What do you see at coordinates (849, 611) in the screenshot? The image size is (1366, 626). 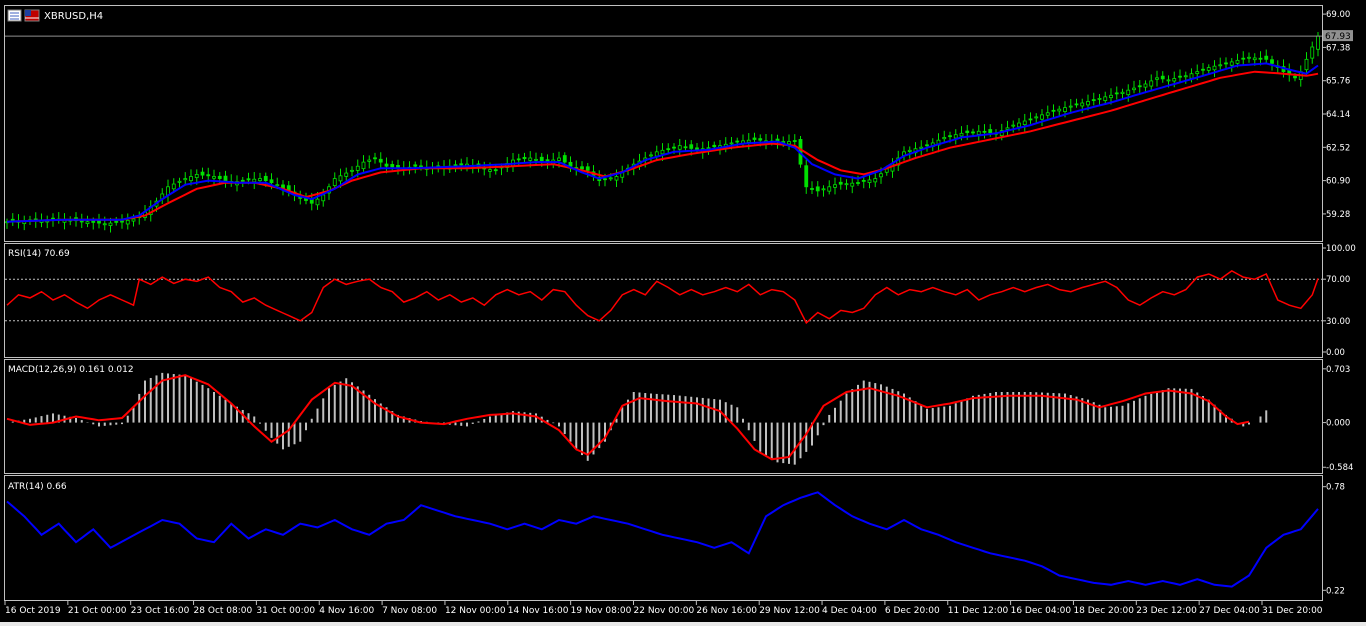 I see `time-axis-label: 4 Dec 04:00` at bounding box center [849, 611].